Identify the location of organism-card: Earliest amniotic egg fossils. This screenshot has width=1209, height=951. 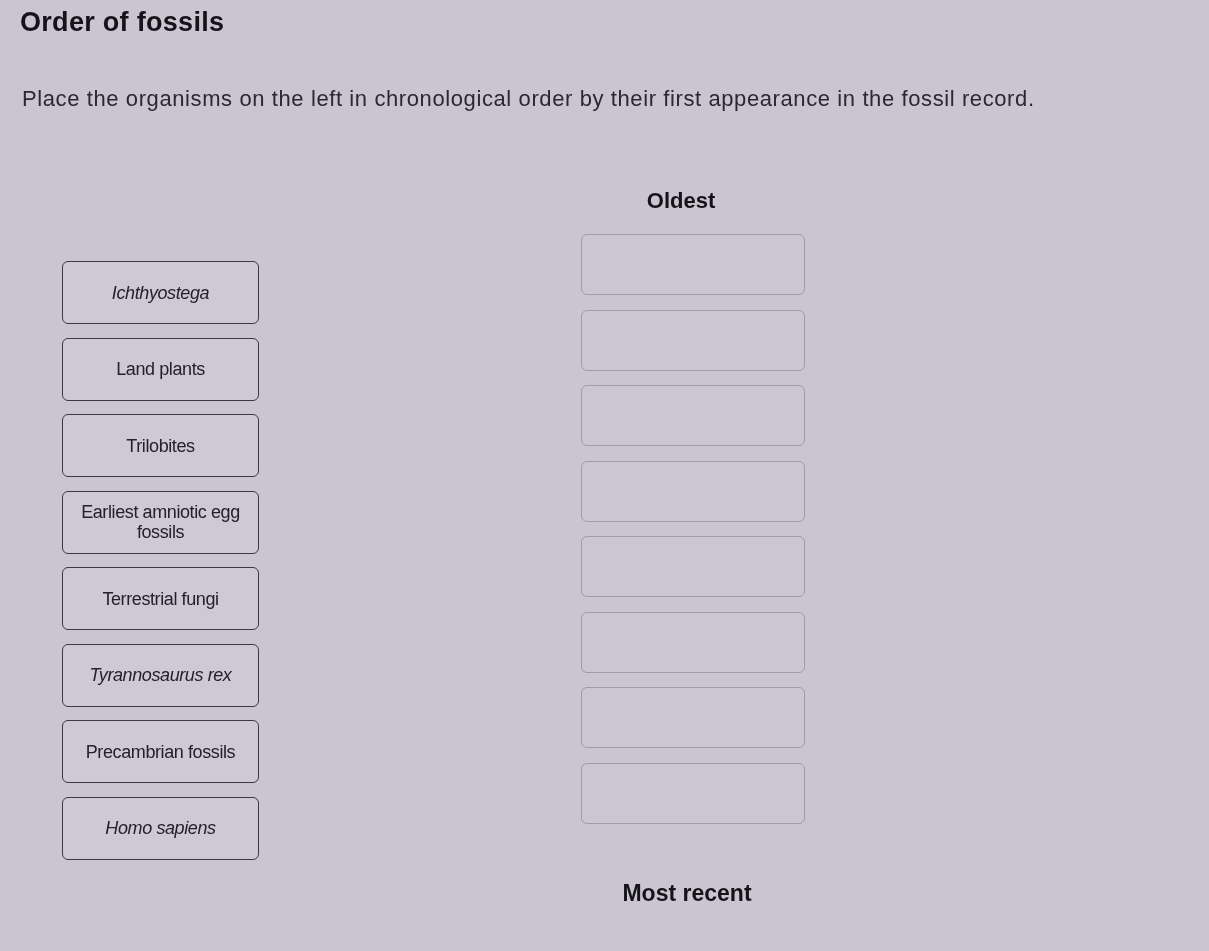
(160, 522).